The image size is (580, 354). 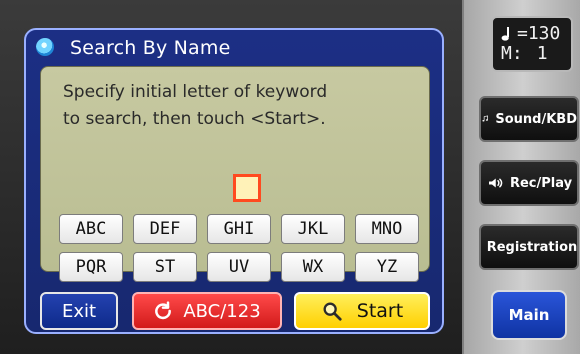 What do you see at coordinates (387, 229) in the screenshot?
I see `key-mno: MNO` at bounding box center [387, 229].